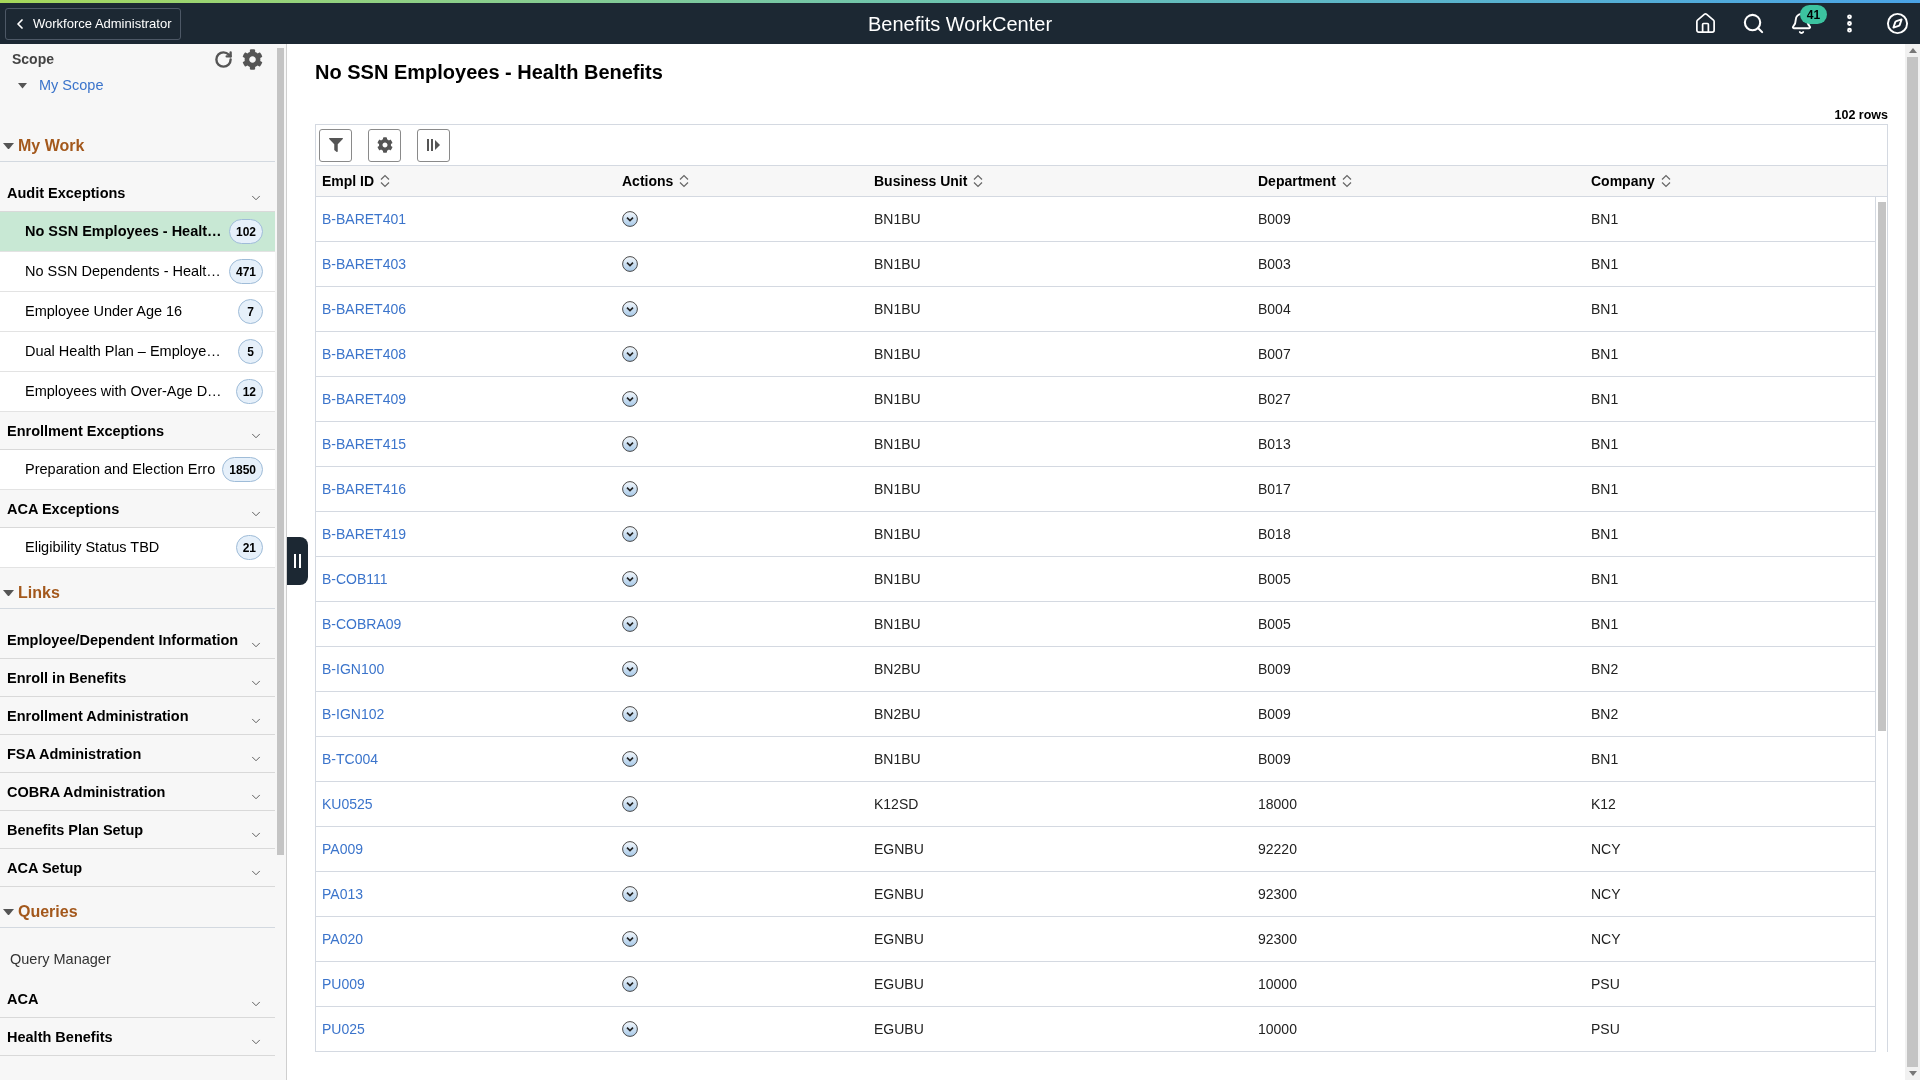 This screenshot has width=1920, height=1080. What do you see at coordinates (137, 548) in the screenshot?
I see `worklist-item: Eligibility Status TBD 21` at bounding box center [137, 548].